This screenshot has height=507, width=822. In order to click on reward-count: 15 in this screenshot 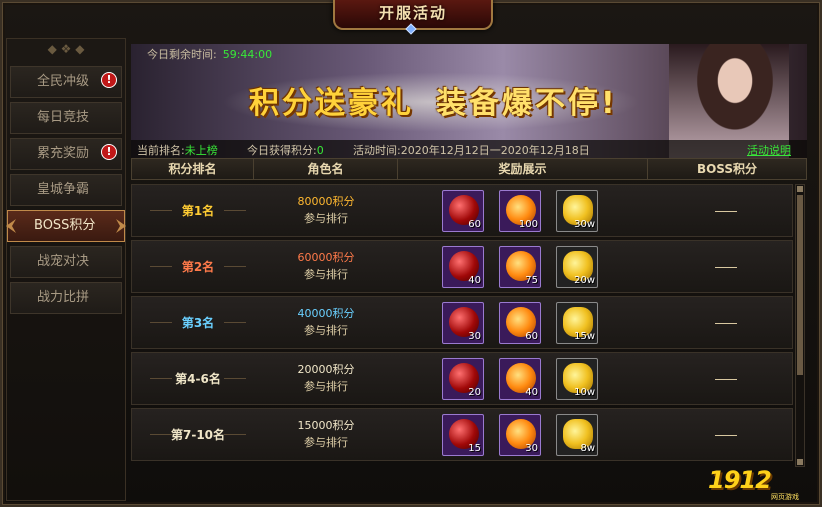, I will do `click(474, 448)`.